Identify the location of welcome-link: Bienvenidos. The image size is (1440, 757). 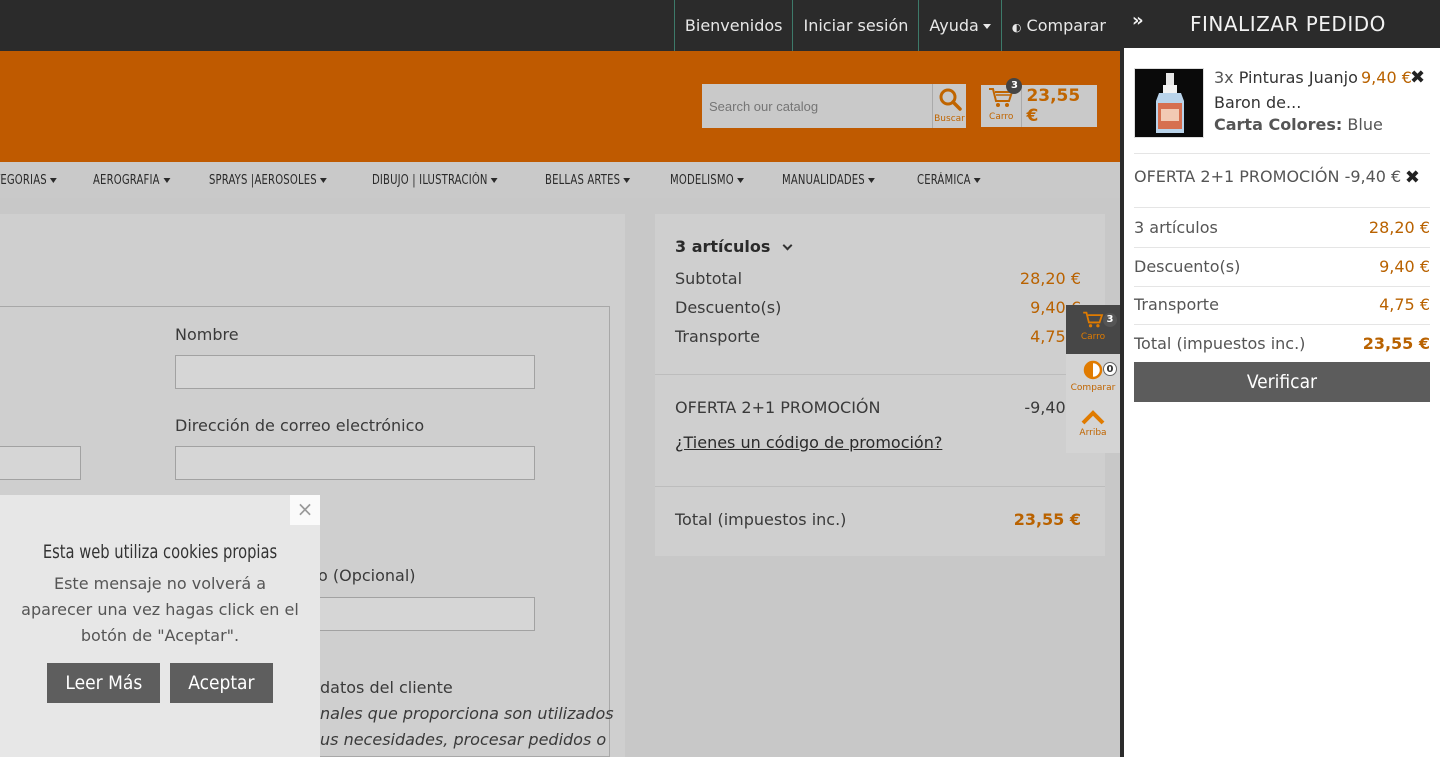
(733, 25).